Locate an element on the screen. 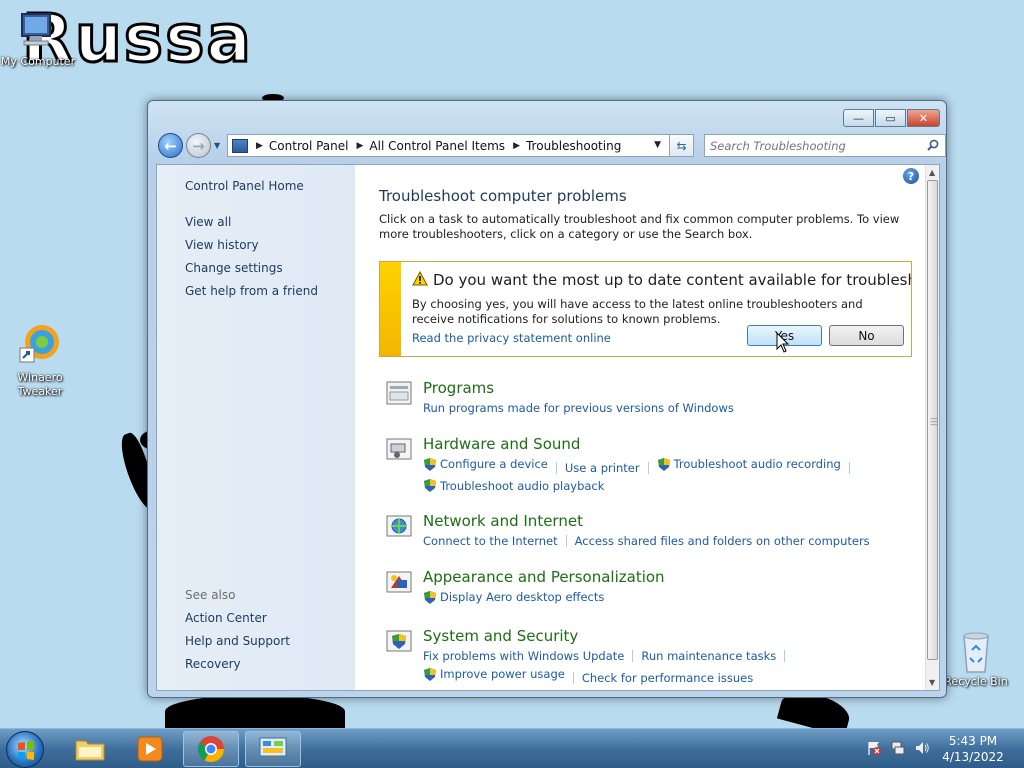 This screenshot has height=768, width=1024. taskbar-control-panel is located at coordinates (273, 749).